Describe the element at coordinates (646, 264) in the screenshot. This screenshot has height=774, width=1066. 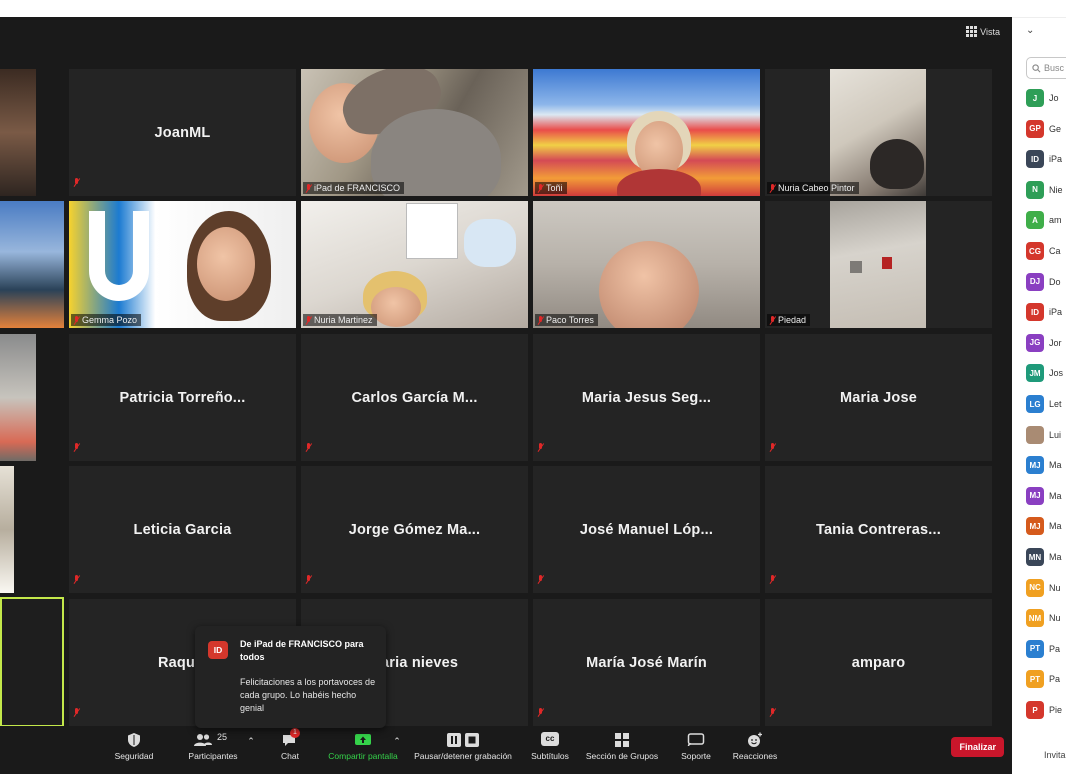
I see `video-tile: Paco Torres` at that location.